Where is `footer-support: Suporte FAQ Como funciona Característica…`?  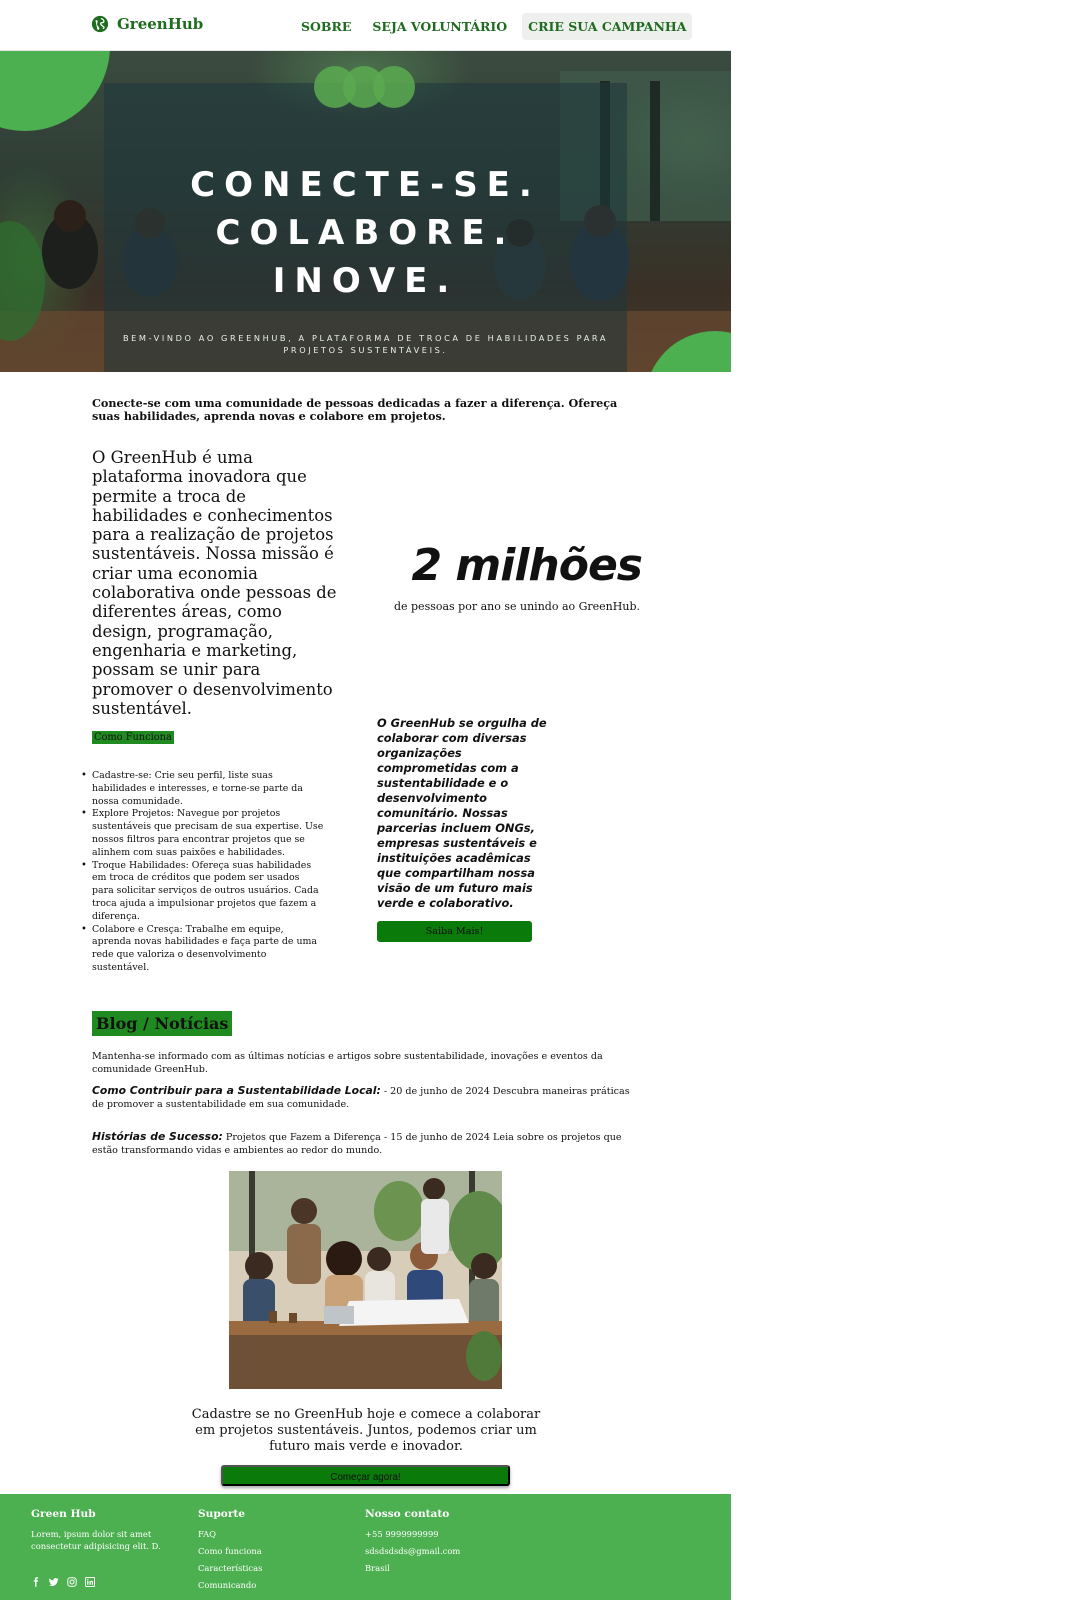
footer-support: Suporte FAQ Como funciona Característica… is located at coordinates (273, 1552).